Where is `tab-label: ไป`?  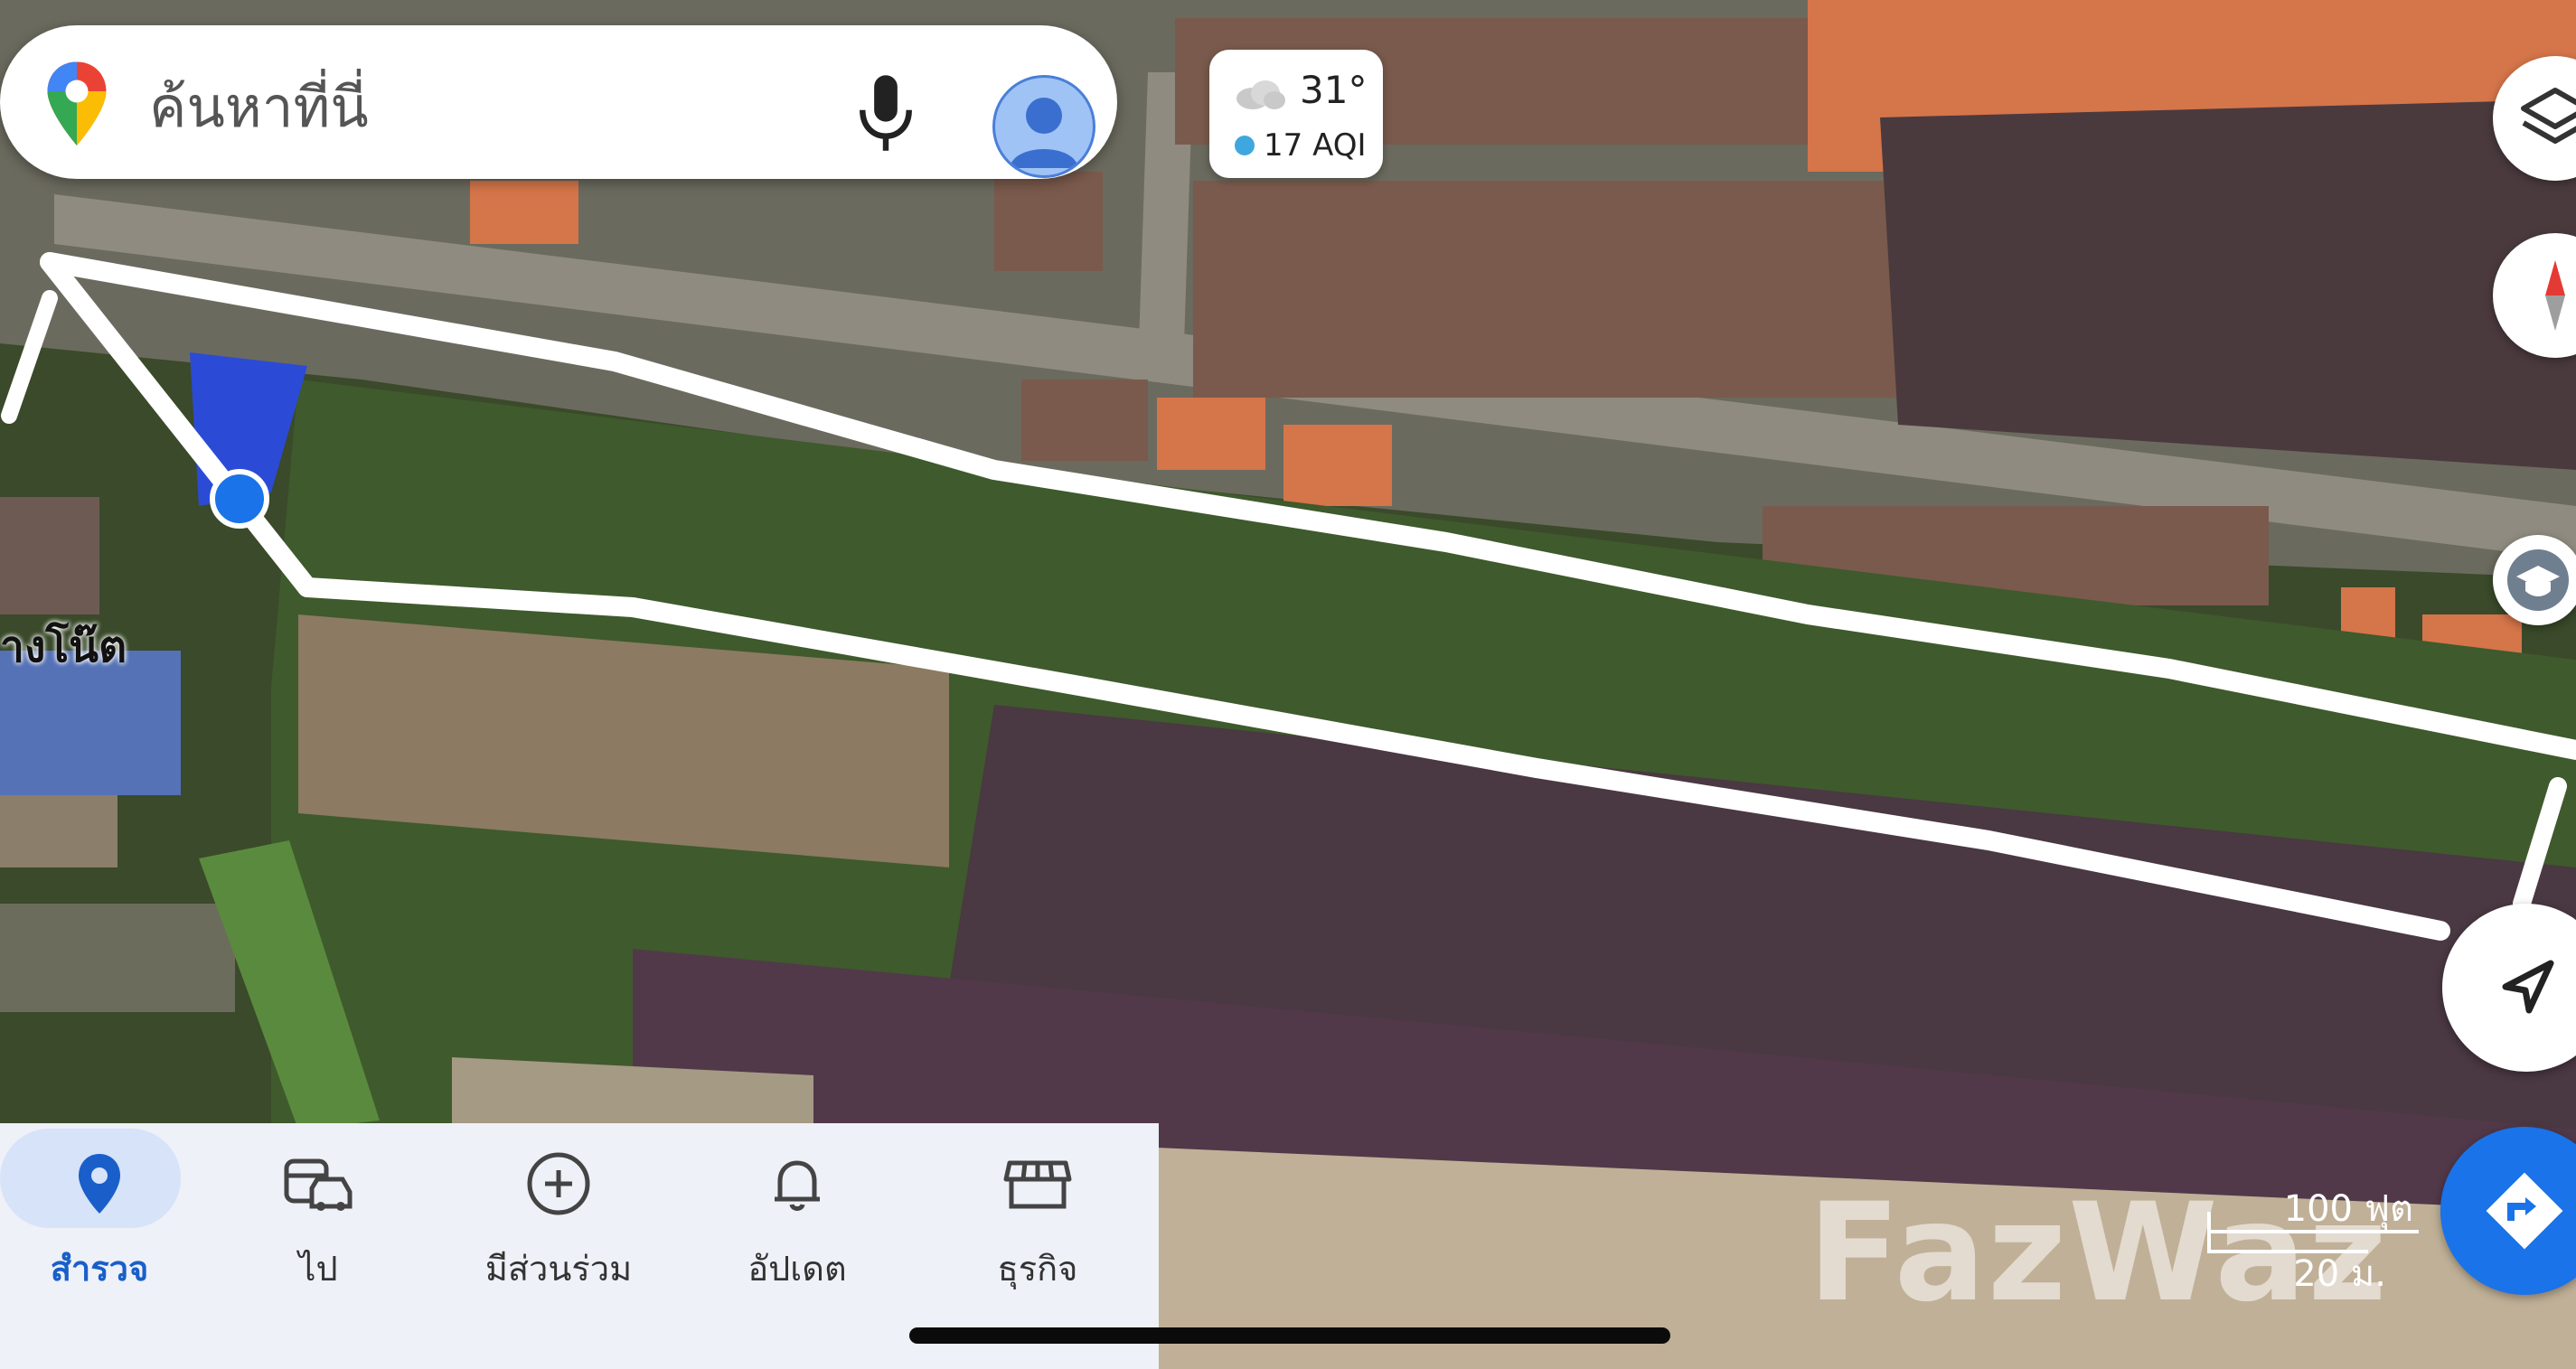
tab-label: ไป is located at coordinates (318, 1269).